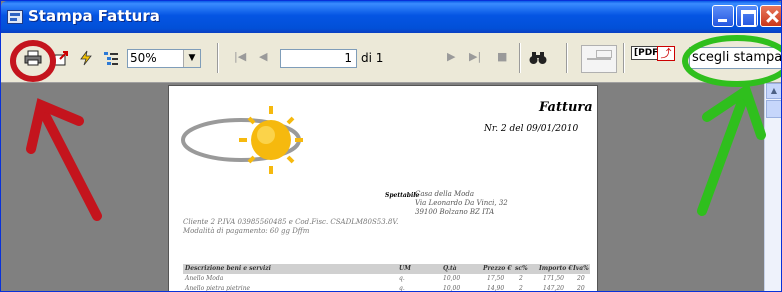 This screenshot has height=292, width=782. What do you see at coordinates (581, 268) in the screenshot?
I see `column-header: Iva%` at bounding box center [581, 268].